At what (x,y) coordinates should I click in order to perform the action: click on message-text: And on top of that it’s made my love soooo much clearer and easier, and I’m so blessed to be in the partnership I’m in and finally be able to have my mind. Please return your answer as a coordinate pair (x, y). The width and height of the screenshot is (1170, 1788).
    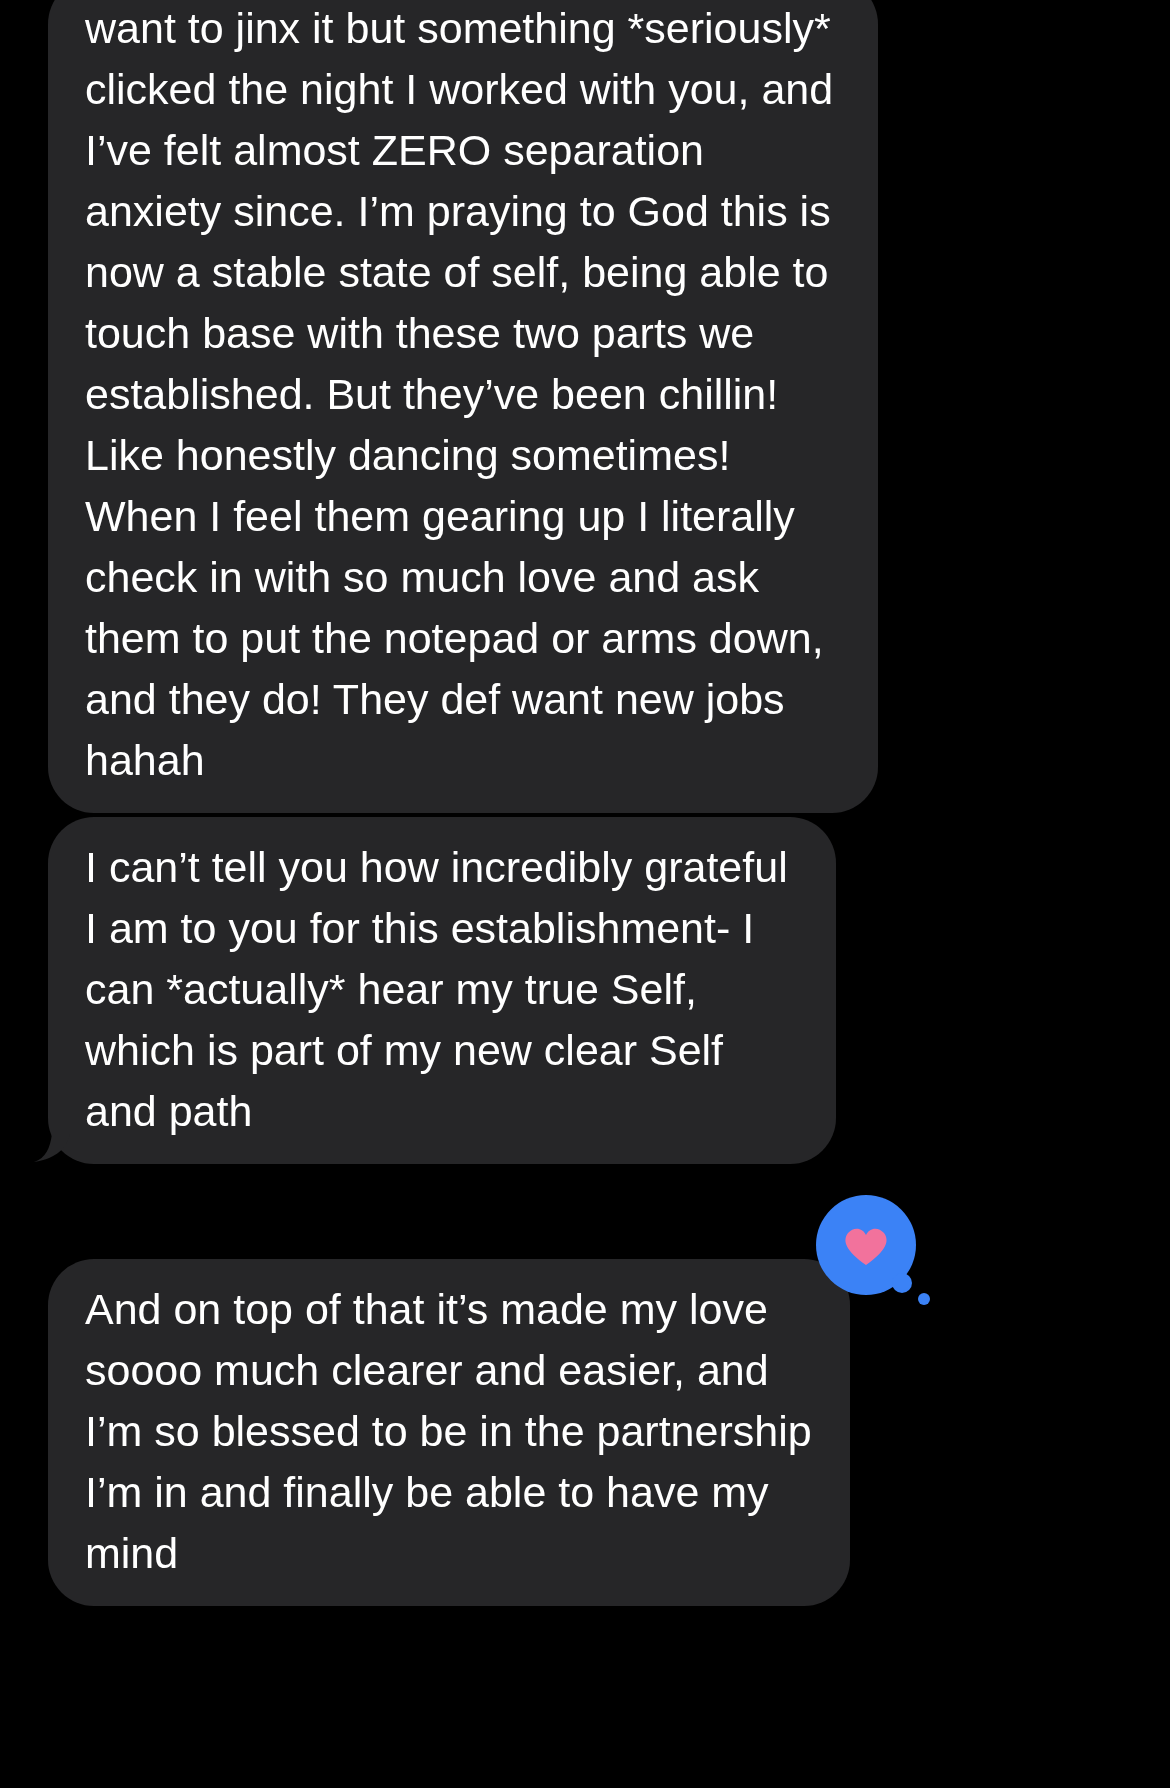
    Looking at the image, I should click on (449, 1431).